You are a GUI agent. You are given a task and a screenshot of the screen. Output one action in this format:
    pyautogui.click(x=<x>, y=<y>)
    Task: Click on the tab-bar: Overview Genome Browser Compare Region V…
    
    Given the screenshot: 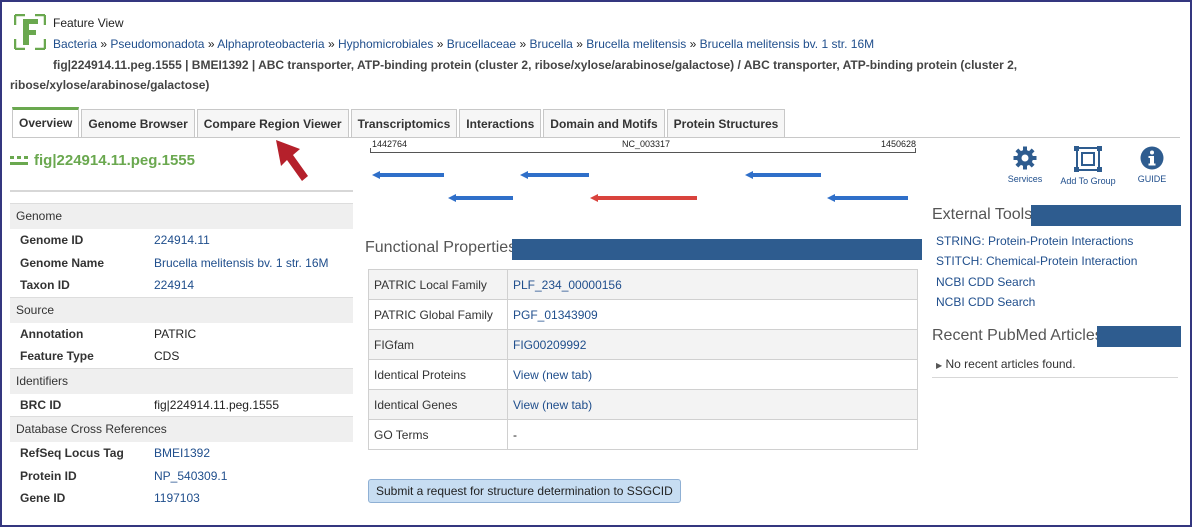 What is the action you would take?
    pyautogui.click(x=399, y=122)
    